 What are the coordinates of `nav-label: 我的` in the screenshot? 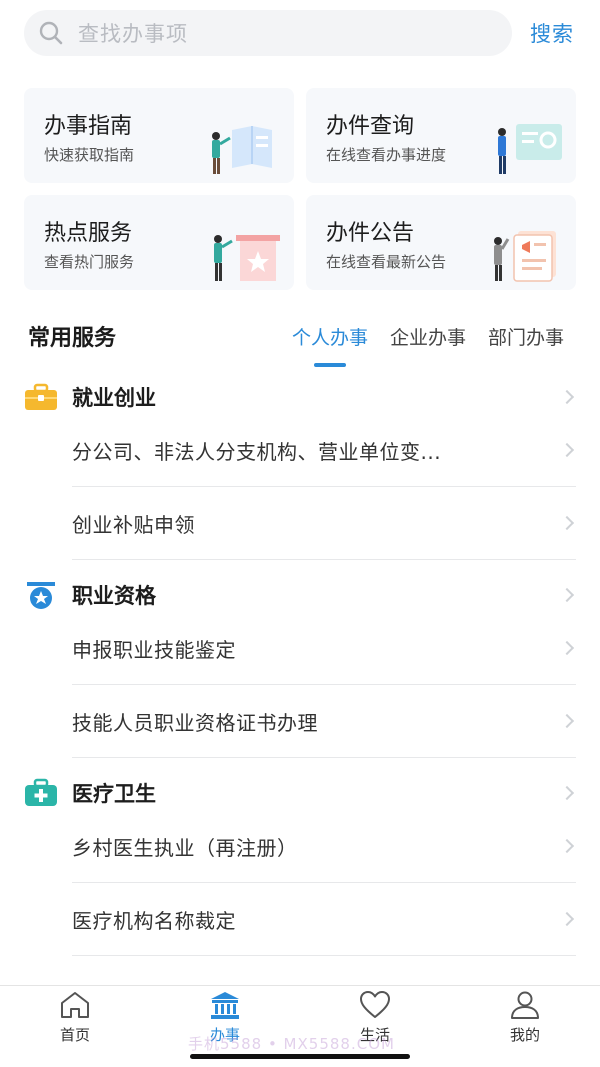 It's located at (524, 1035).